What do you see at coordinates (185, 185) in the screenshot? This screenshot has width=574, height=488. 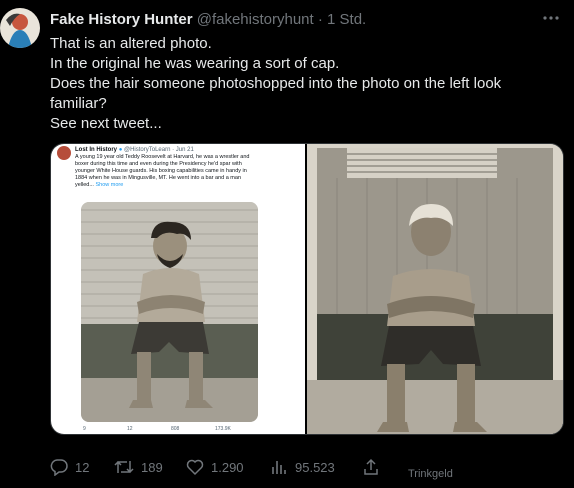 I see `embedded-text-line: yelled... Show more` at bounding box center [185, 185].